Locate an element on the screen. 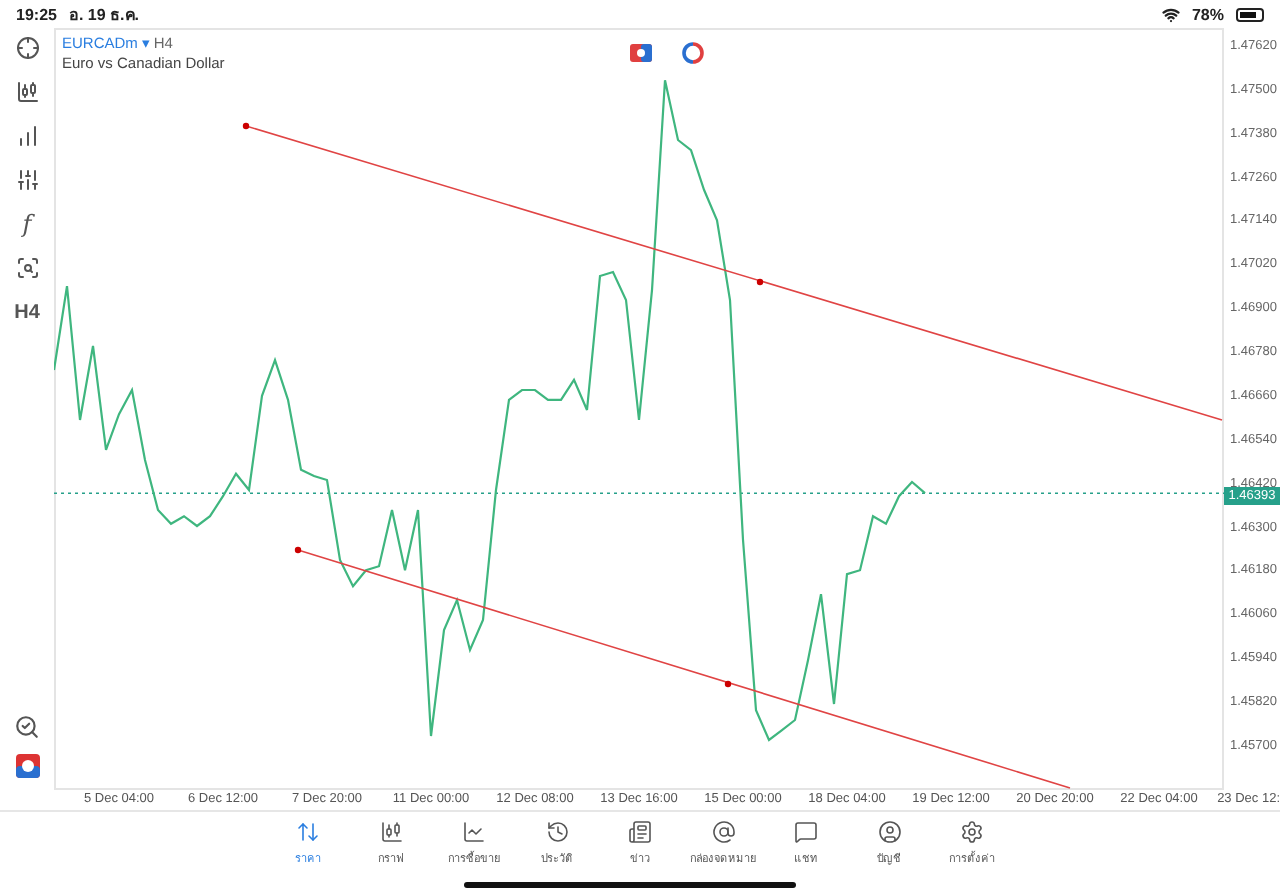 The width and height of the screenshot is (1280, 894). app-logo-icon is located at coordinates (27, 766).